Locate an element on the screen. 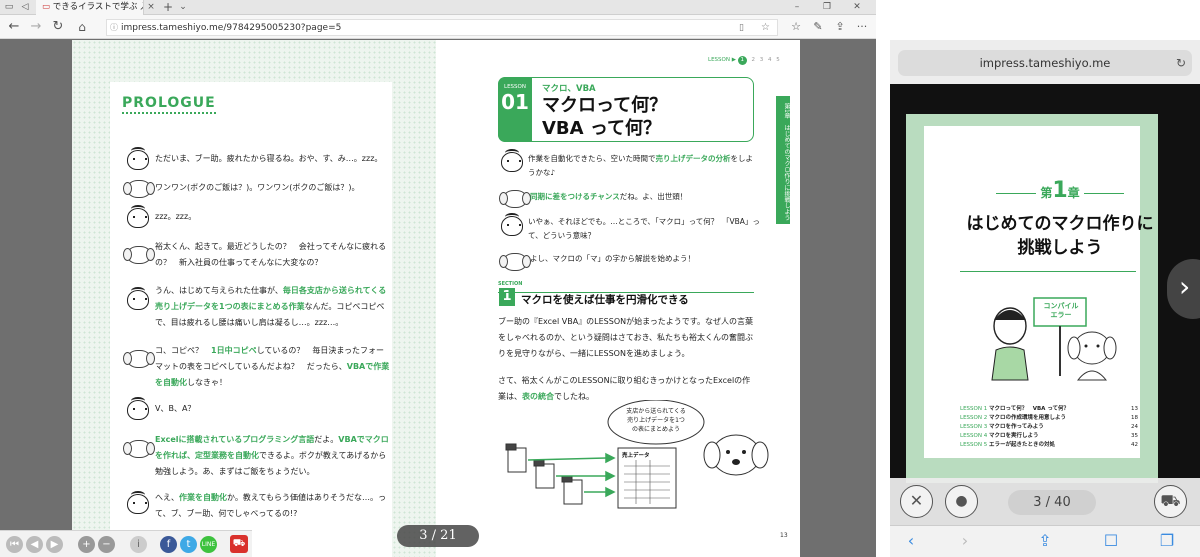 This screenshot has width=1200, height=557. lesson-nav-4: 4 is located at coordinates (770, 60).